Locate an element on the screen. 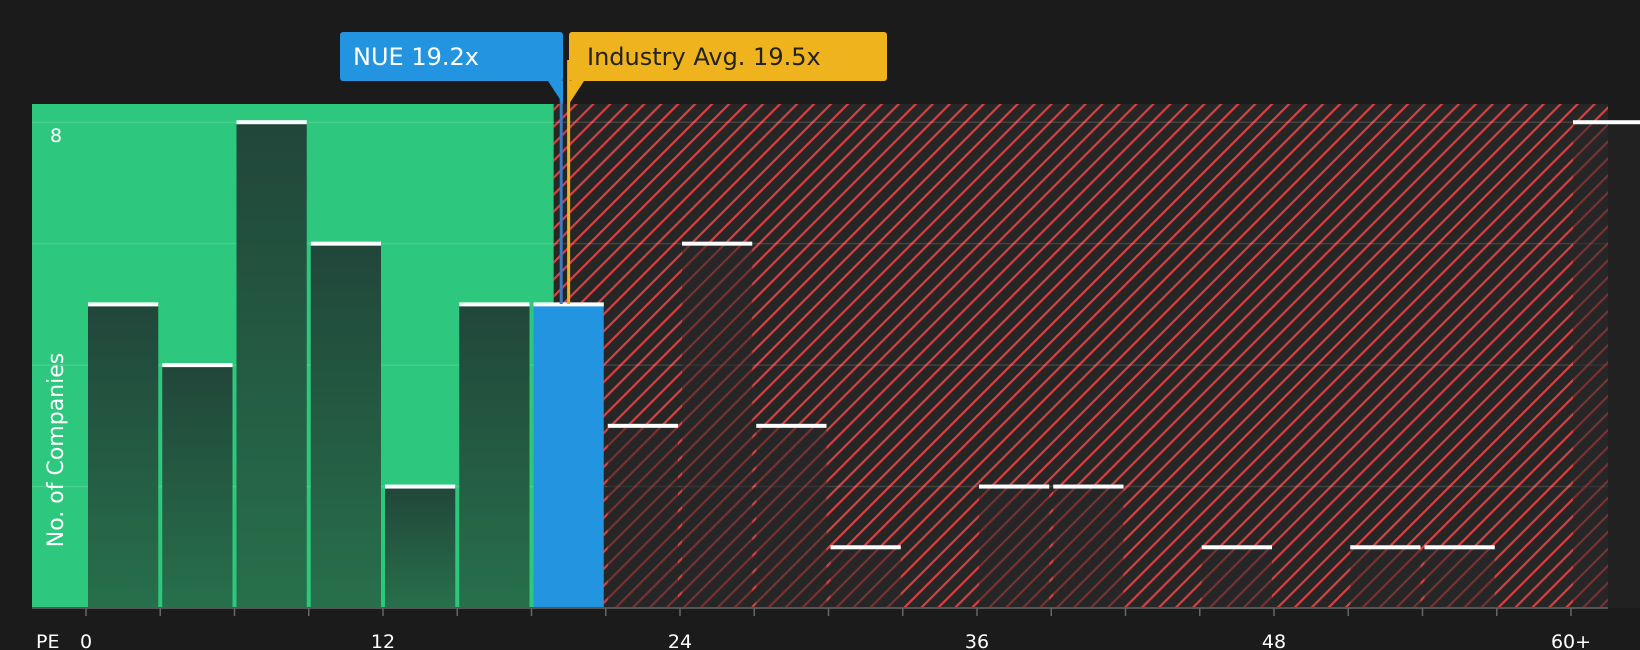 This screenshot has height=650, width=1640. company-callout-label: NUE 19.2x is located at coordinates (416, 57).